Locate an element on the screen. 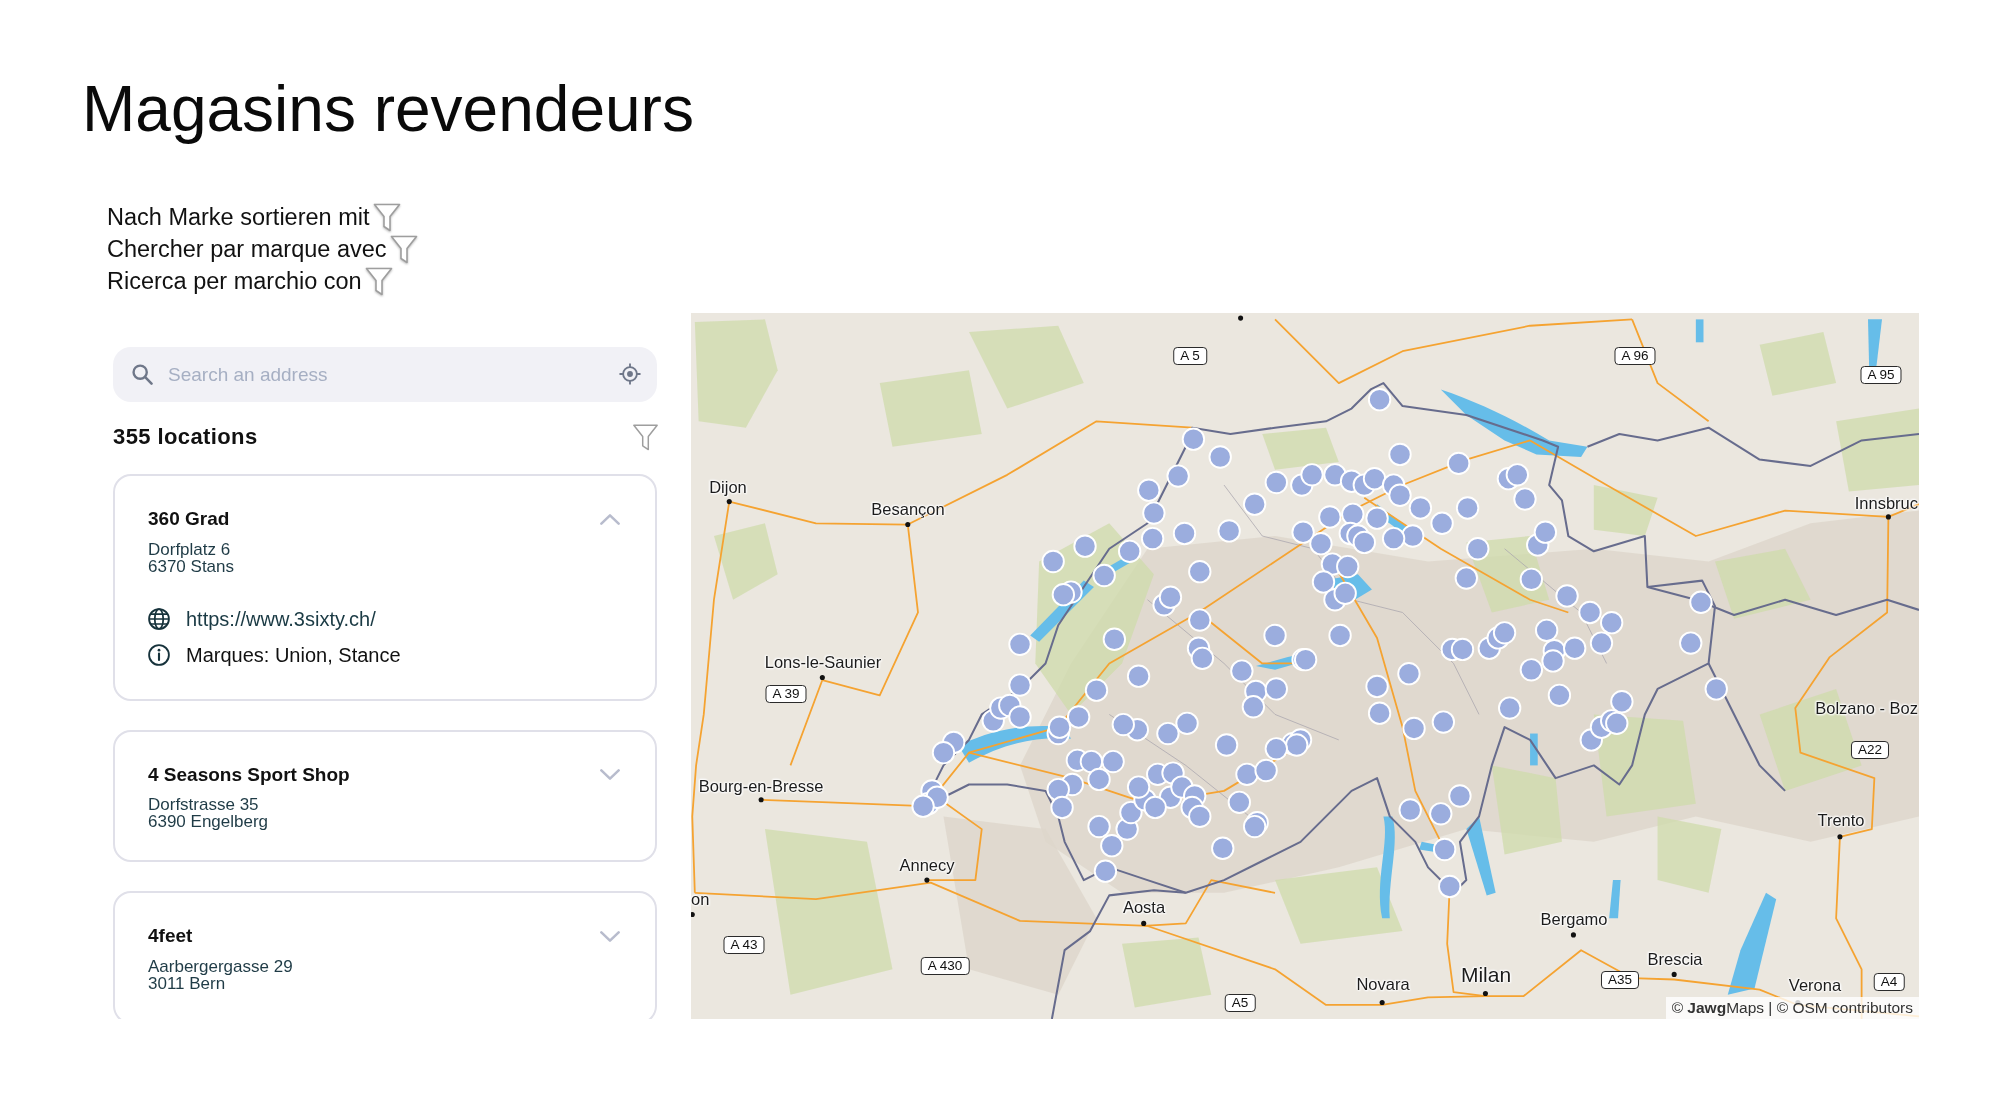  place-label: Verona is located at coordinates (1815, 985).